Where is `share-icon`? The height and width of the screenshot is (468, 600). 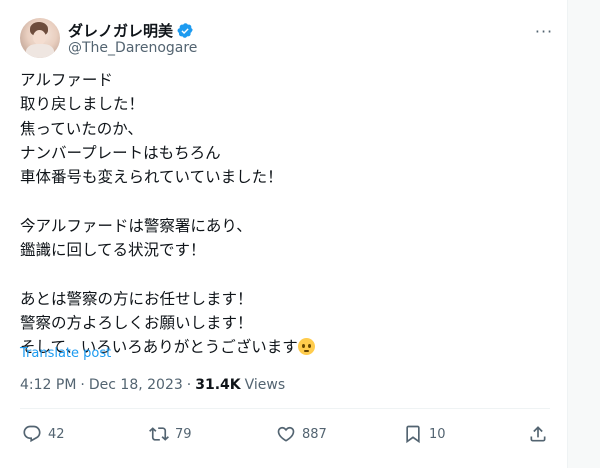 share-icon is located at coordinates (538, 434).